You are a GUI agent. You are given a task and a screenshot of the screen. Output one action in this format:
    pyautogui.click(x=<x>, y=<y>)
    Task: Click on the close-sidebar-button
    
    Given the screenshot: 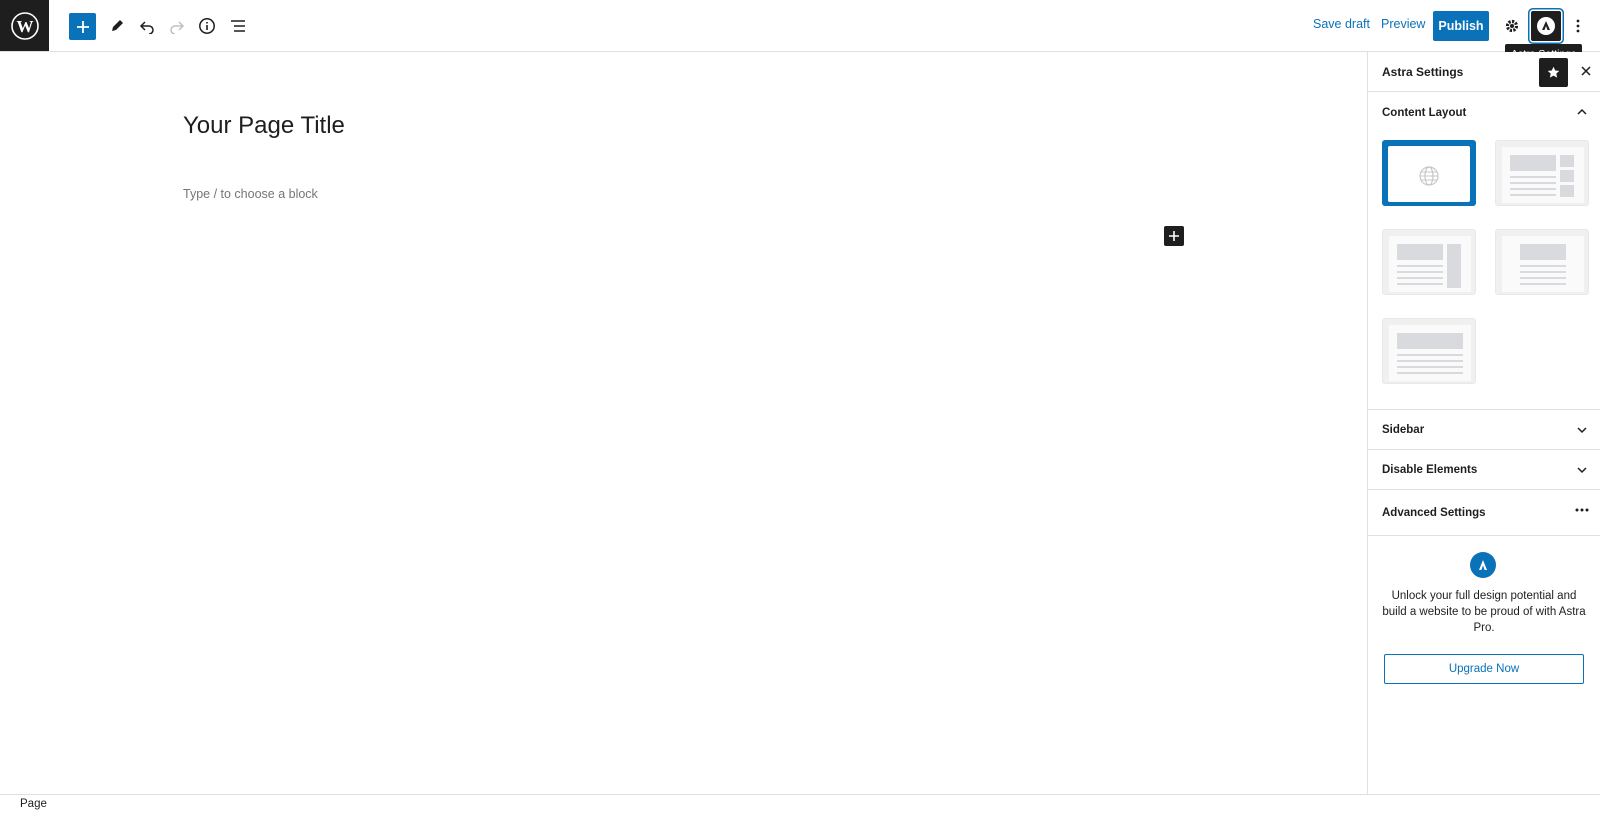 What is the action you would take?
    pyautogui.click(x=1586, y=71)
    